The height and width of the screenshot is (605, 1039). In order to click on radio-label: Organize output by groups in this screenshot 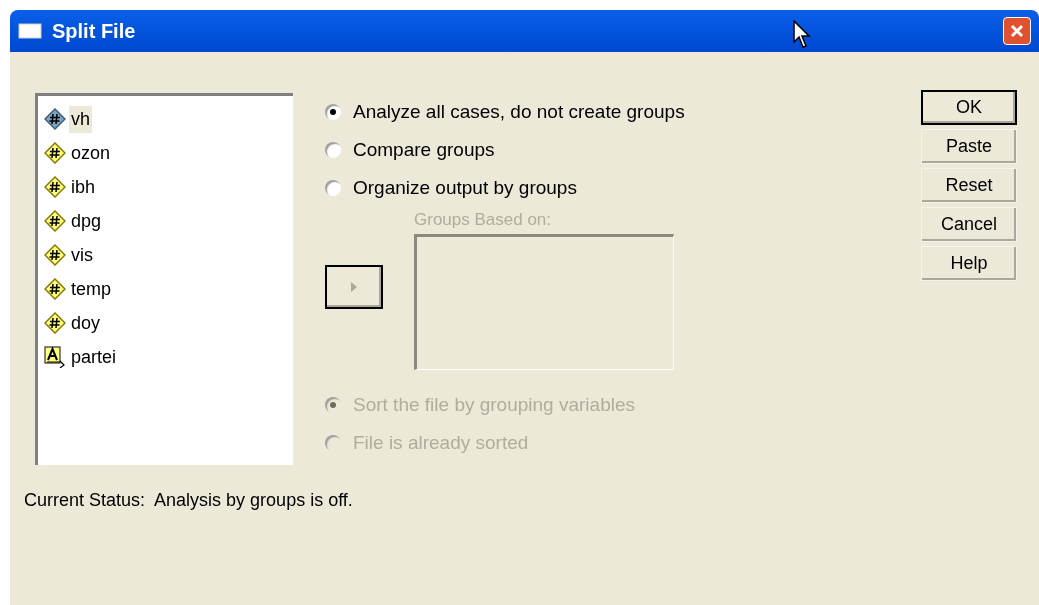, I will do `click(465, 187)`.